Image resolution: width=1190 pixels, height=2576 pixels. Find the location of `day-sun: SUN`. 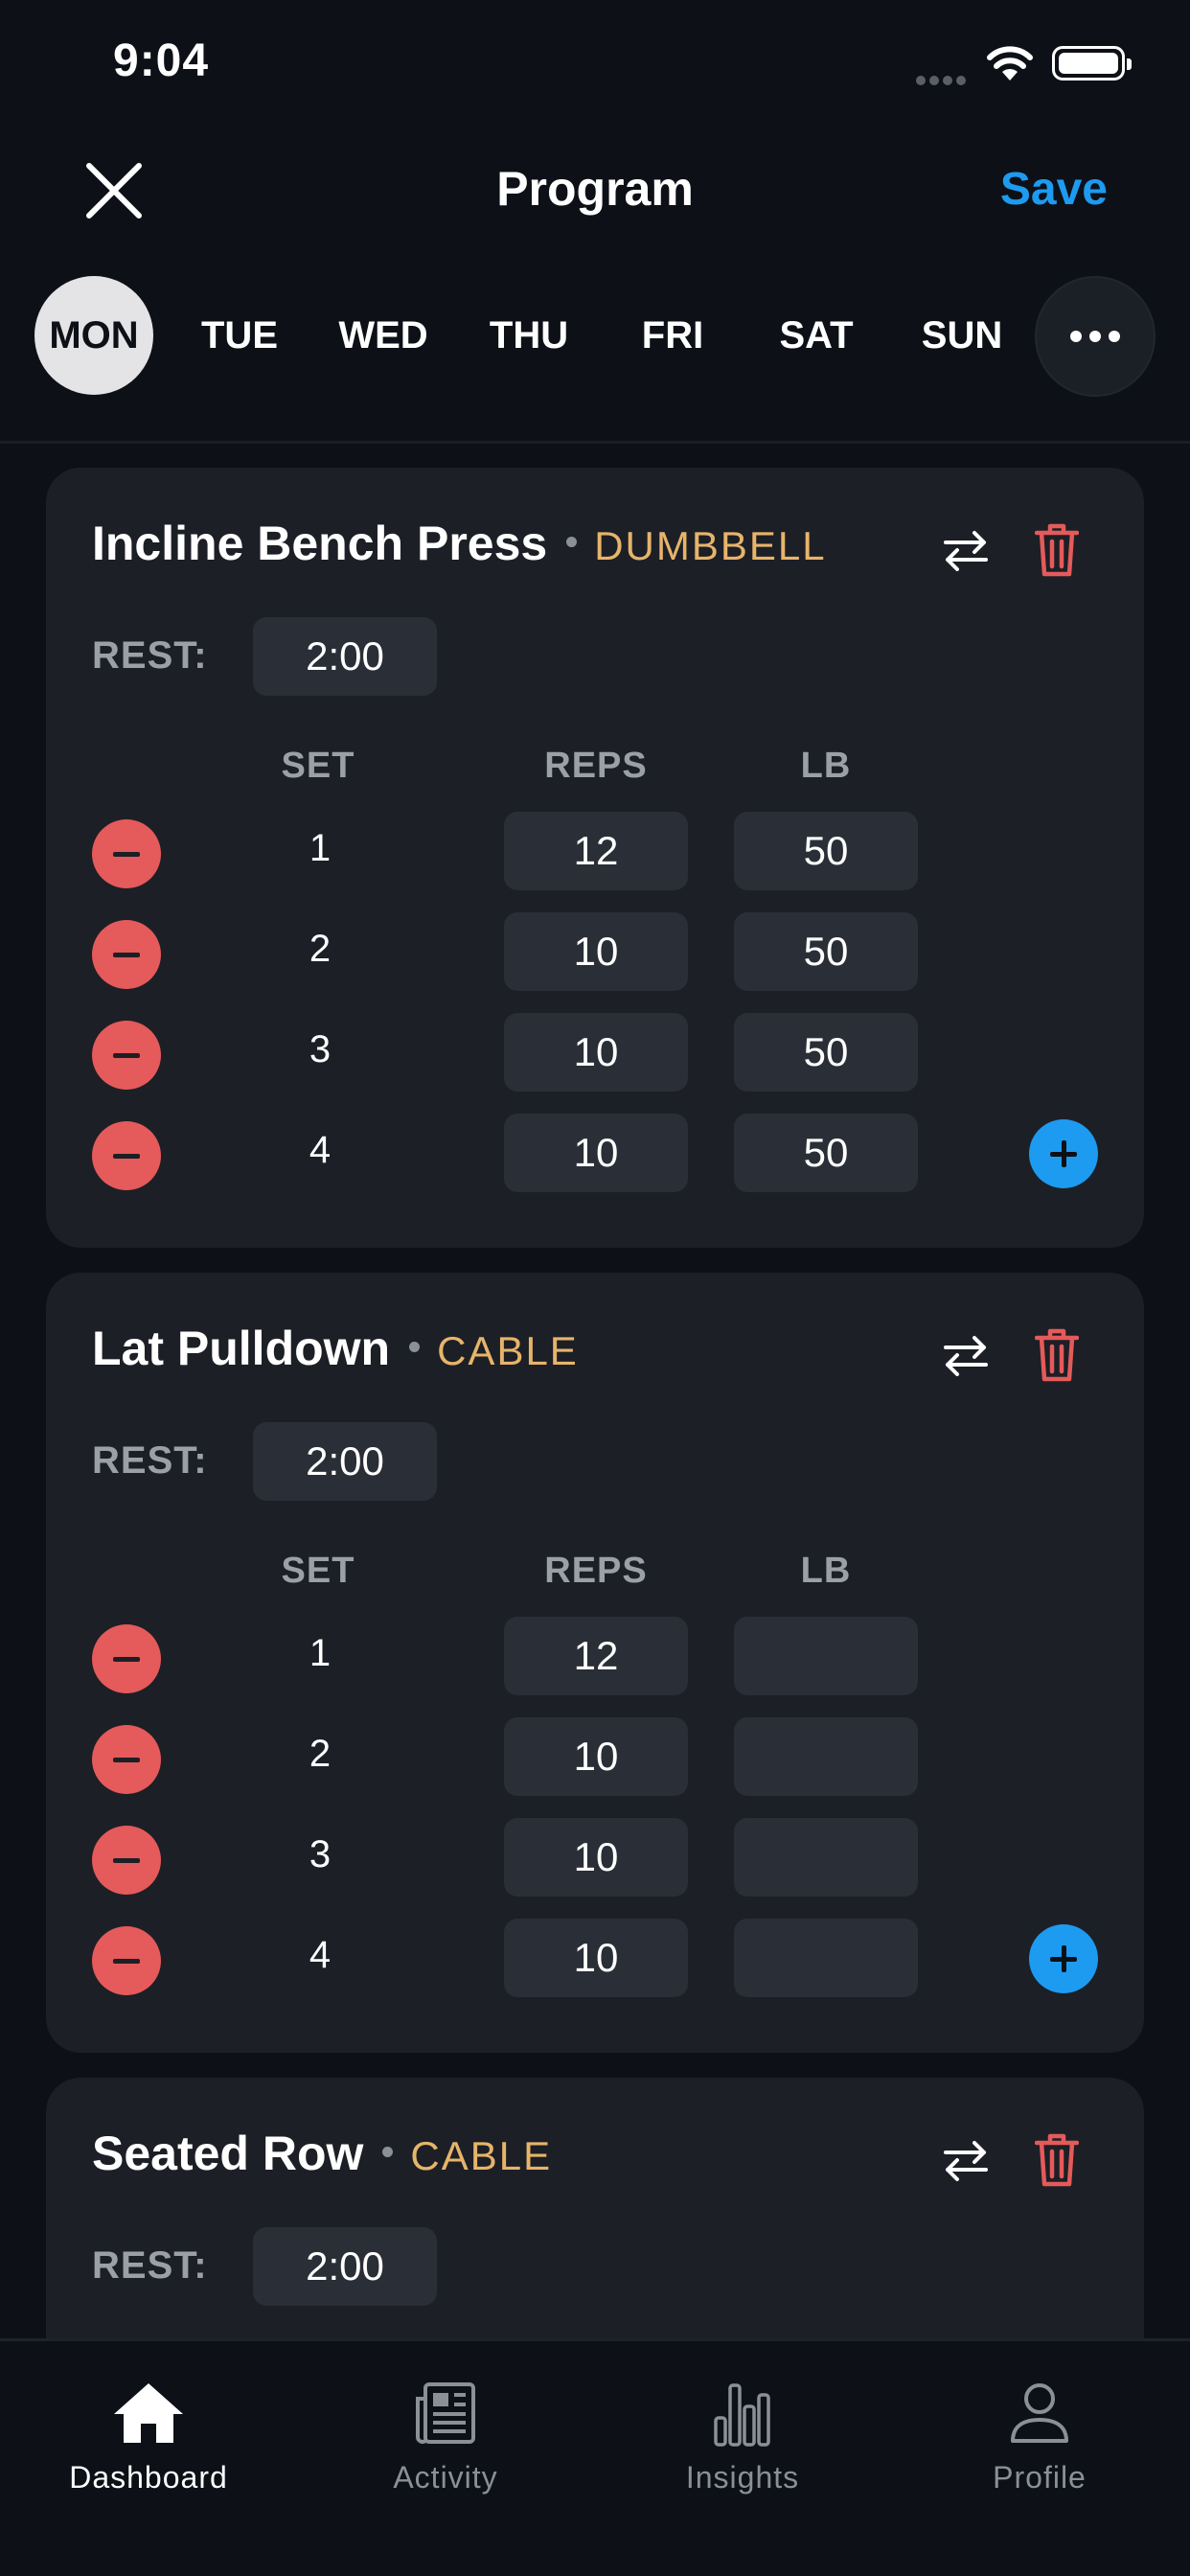

day-sun: SUN is located at coordinates (962, 335).